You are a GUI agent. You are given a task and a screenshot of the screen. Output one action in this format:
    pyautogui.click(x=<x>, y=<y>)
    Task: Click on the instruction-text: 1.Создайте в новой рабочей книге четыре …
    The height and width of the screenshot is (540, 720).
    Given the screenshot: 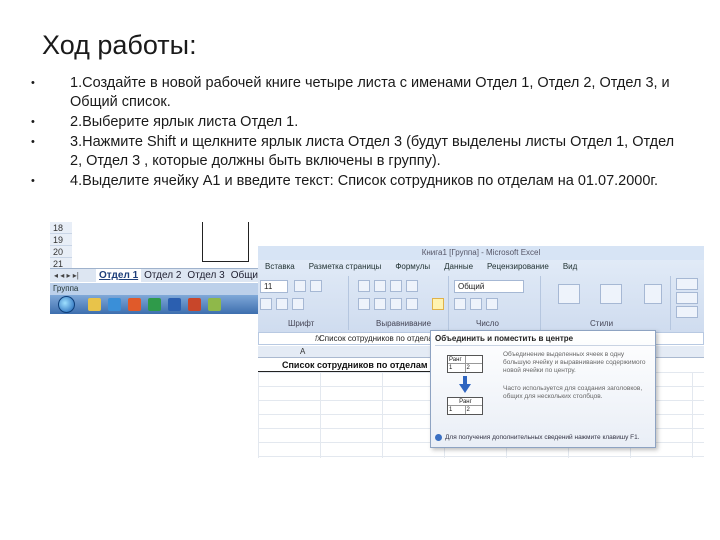 What is the action you would take?
    pyautogui.click(x=370, y=92)
    